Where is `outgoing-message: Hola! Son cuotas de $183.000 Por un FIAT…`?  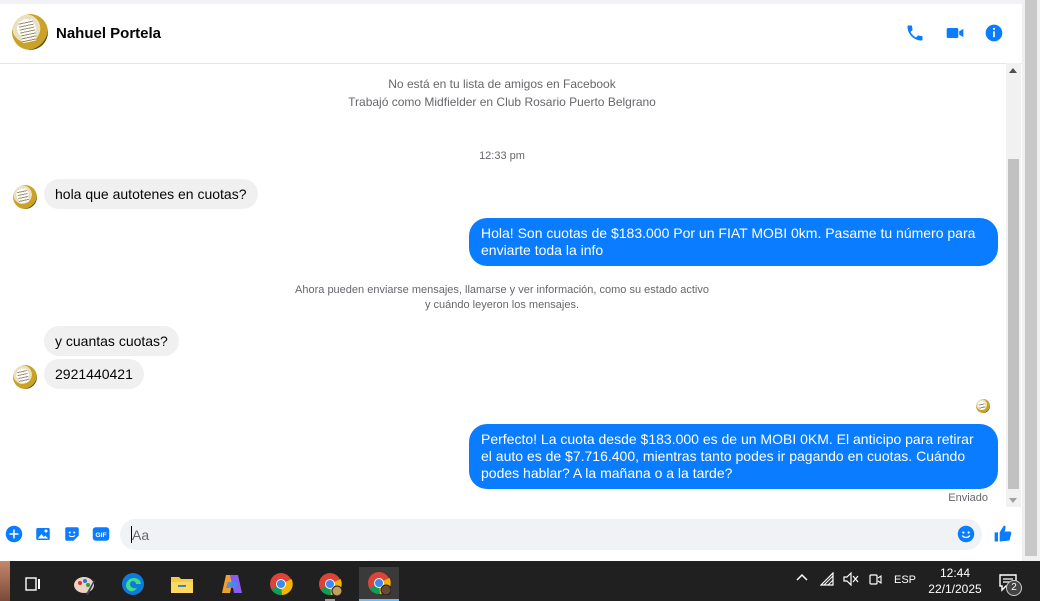
outgoing-message: Hola! Son cuotas de $183.000 Por un FIAT… is located at coordinates (733, 242).